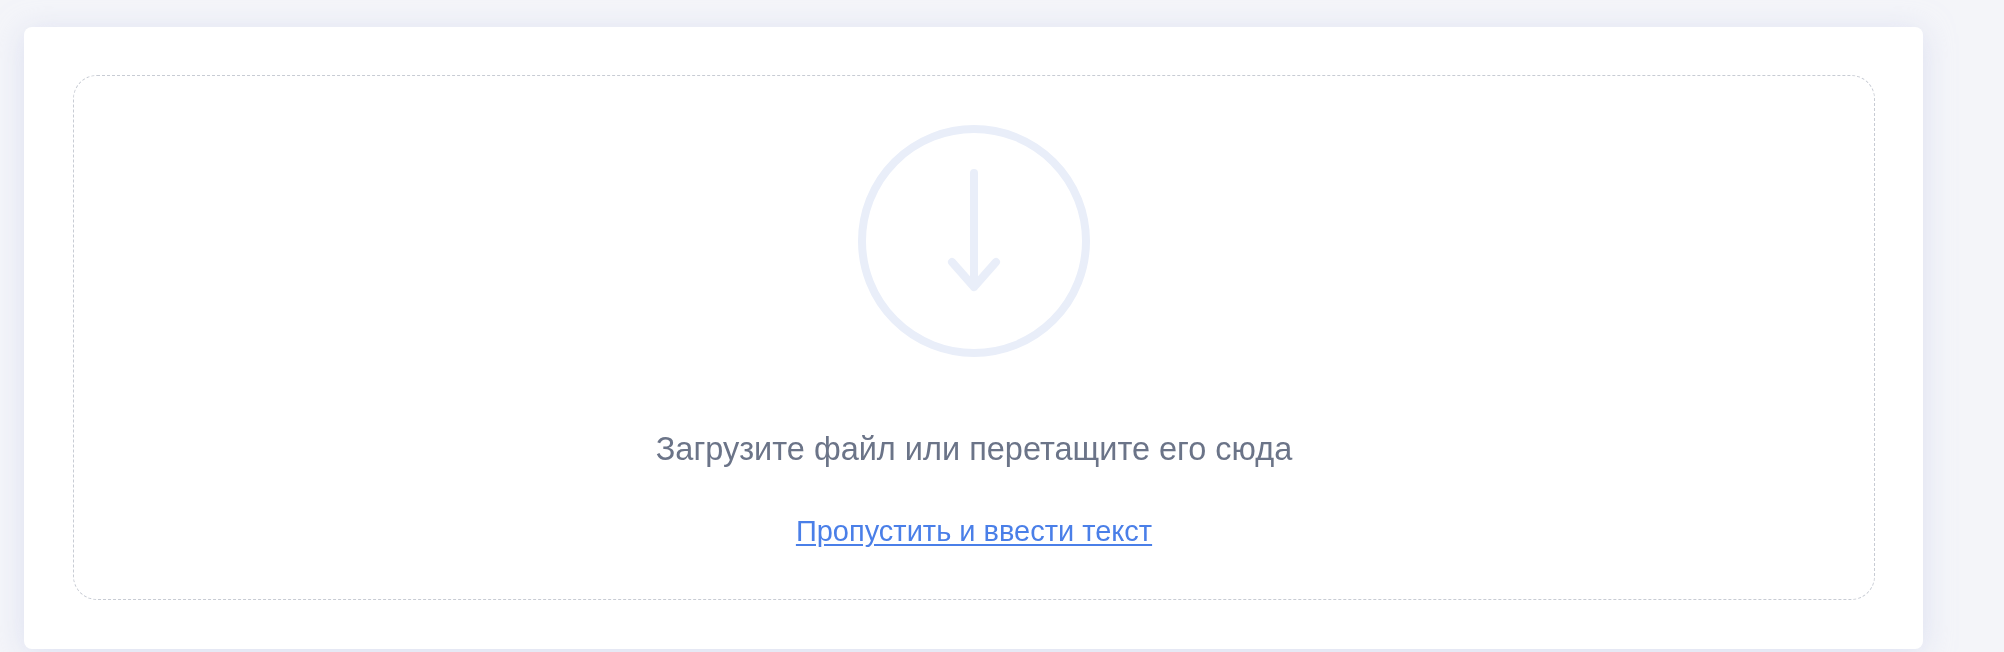 The image size is (2004, 652). Describe the element at coordinates (974, 449) in the screenshot. I see `upload-instruction-text: Загрузите файл или перетащите его сюда` at that location.